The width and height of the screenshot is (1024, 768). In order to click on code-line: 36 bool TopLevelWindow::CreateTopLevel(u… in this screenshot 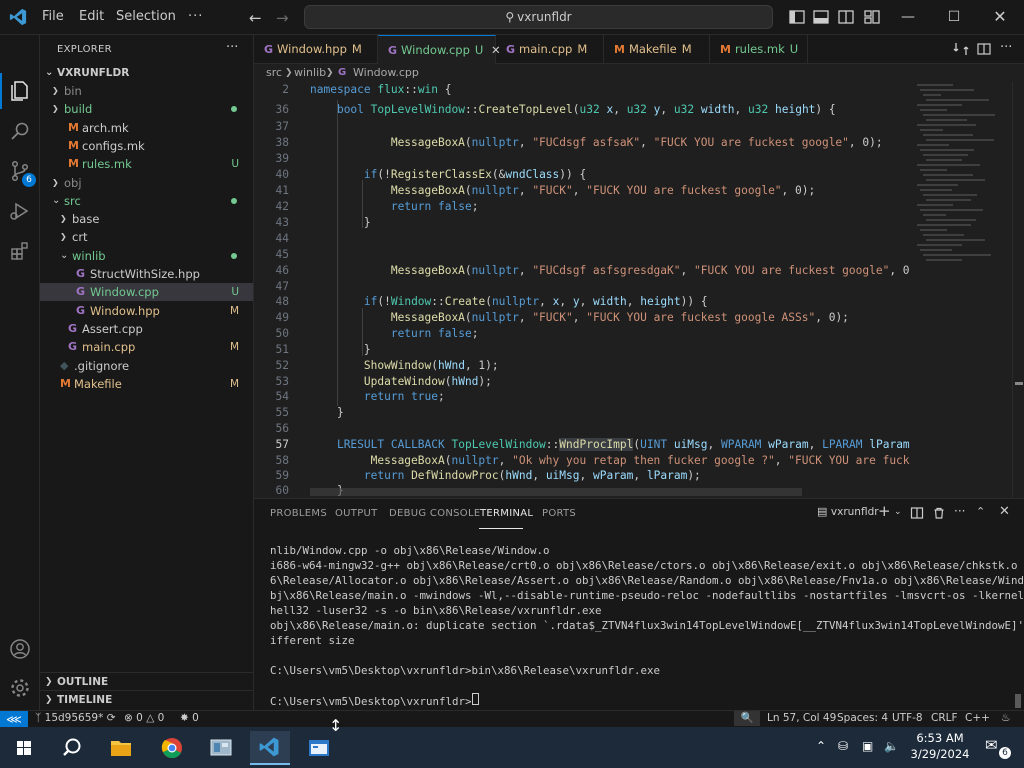, I will do `click(582, 110)`.